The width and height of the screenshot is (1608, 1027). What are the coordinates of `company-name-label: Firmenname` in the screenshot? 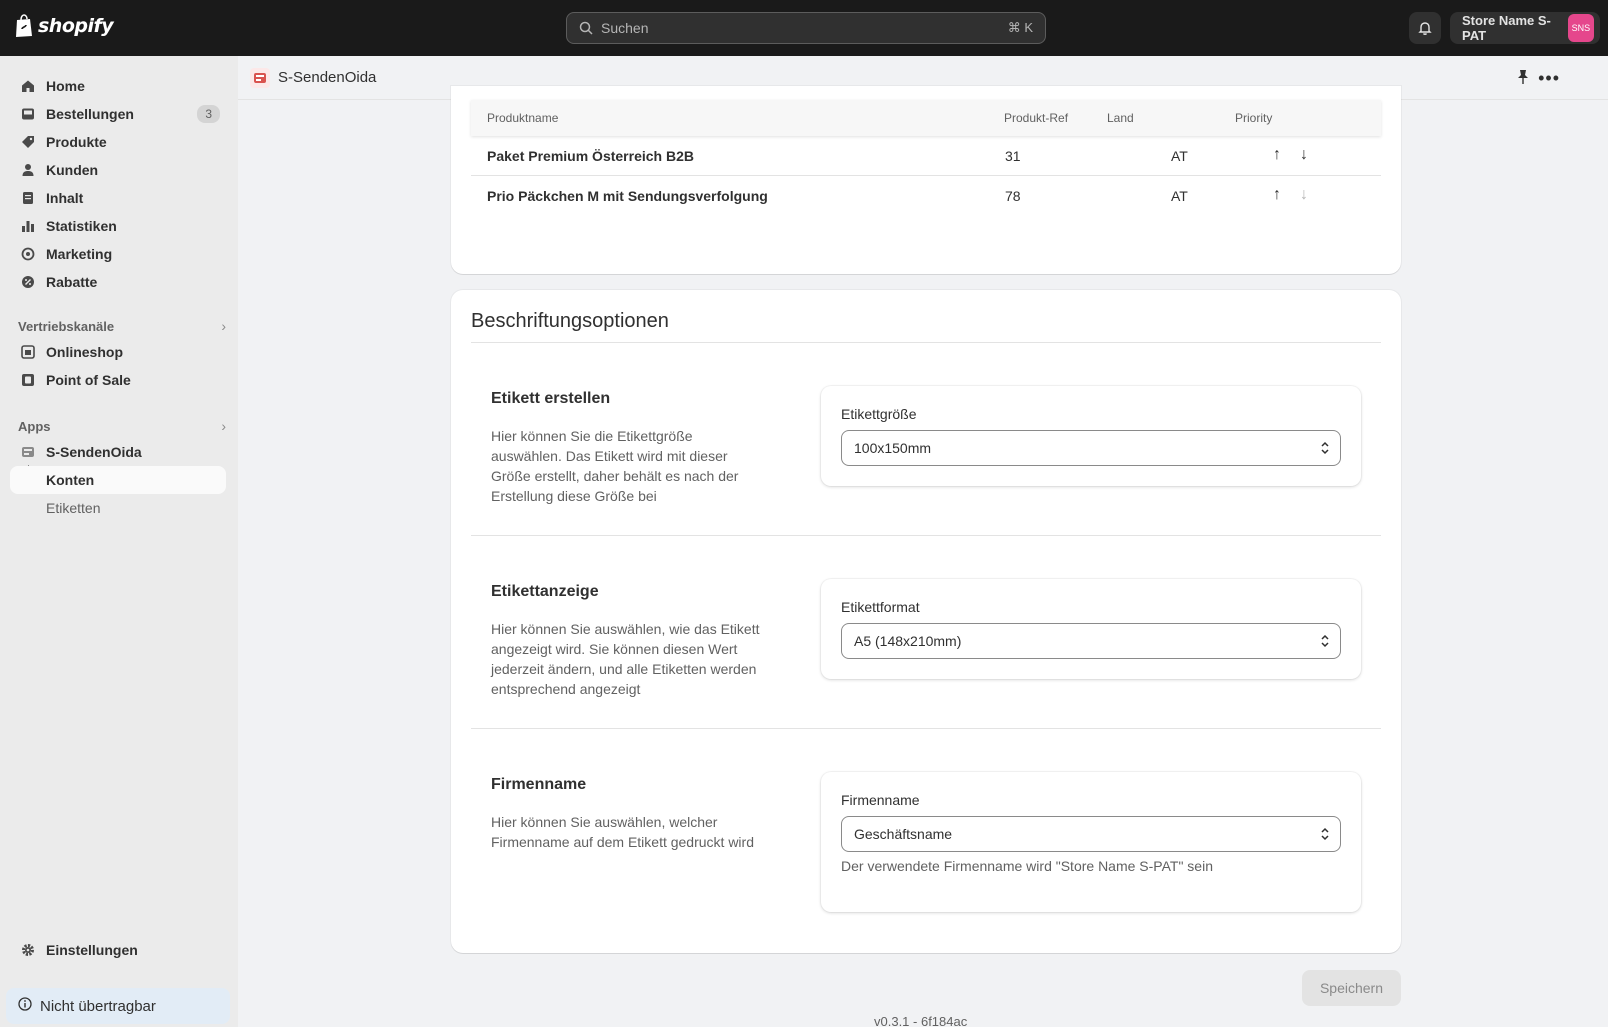 It's located at (880, 800).